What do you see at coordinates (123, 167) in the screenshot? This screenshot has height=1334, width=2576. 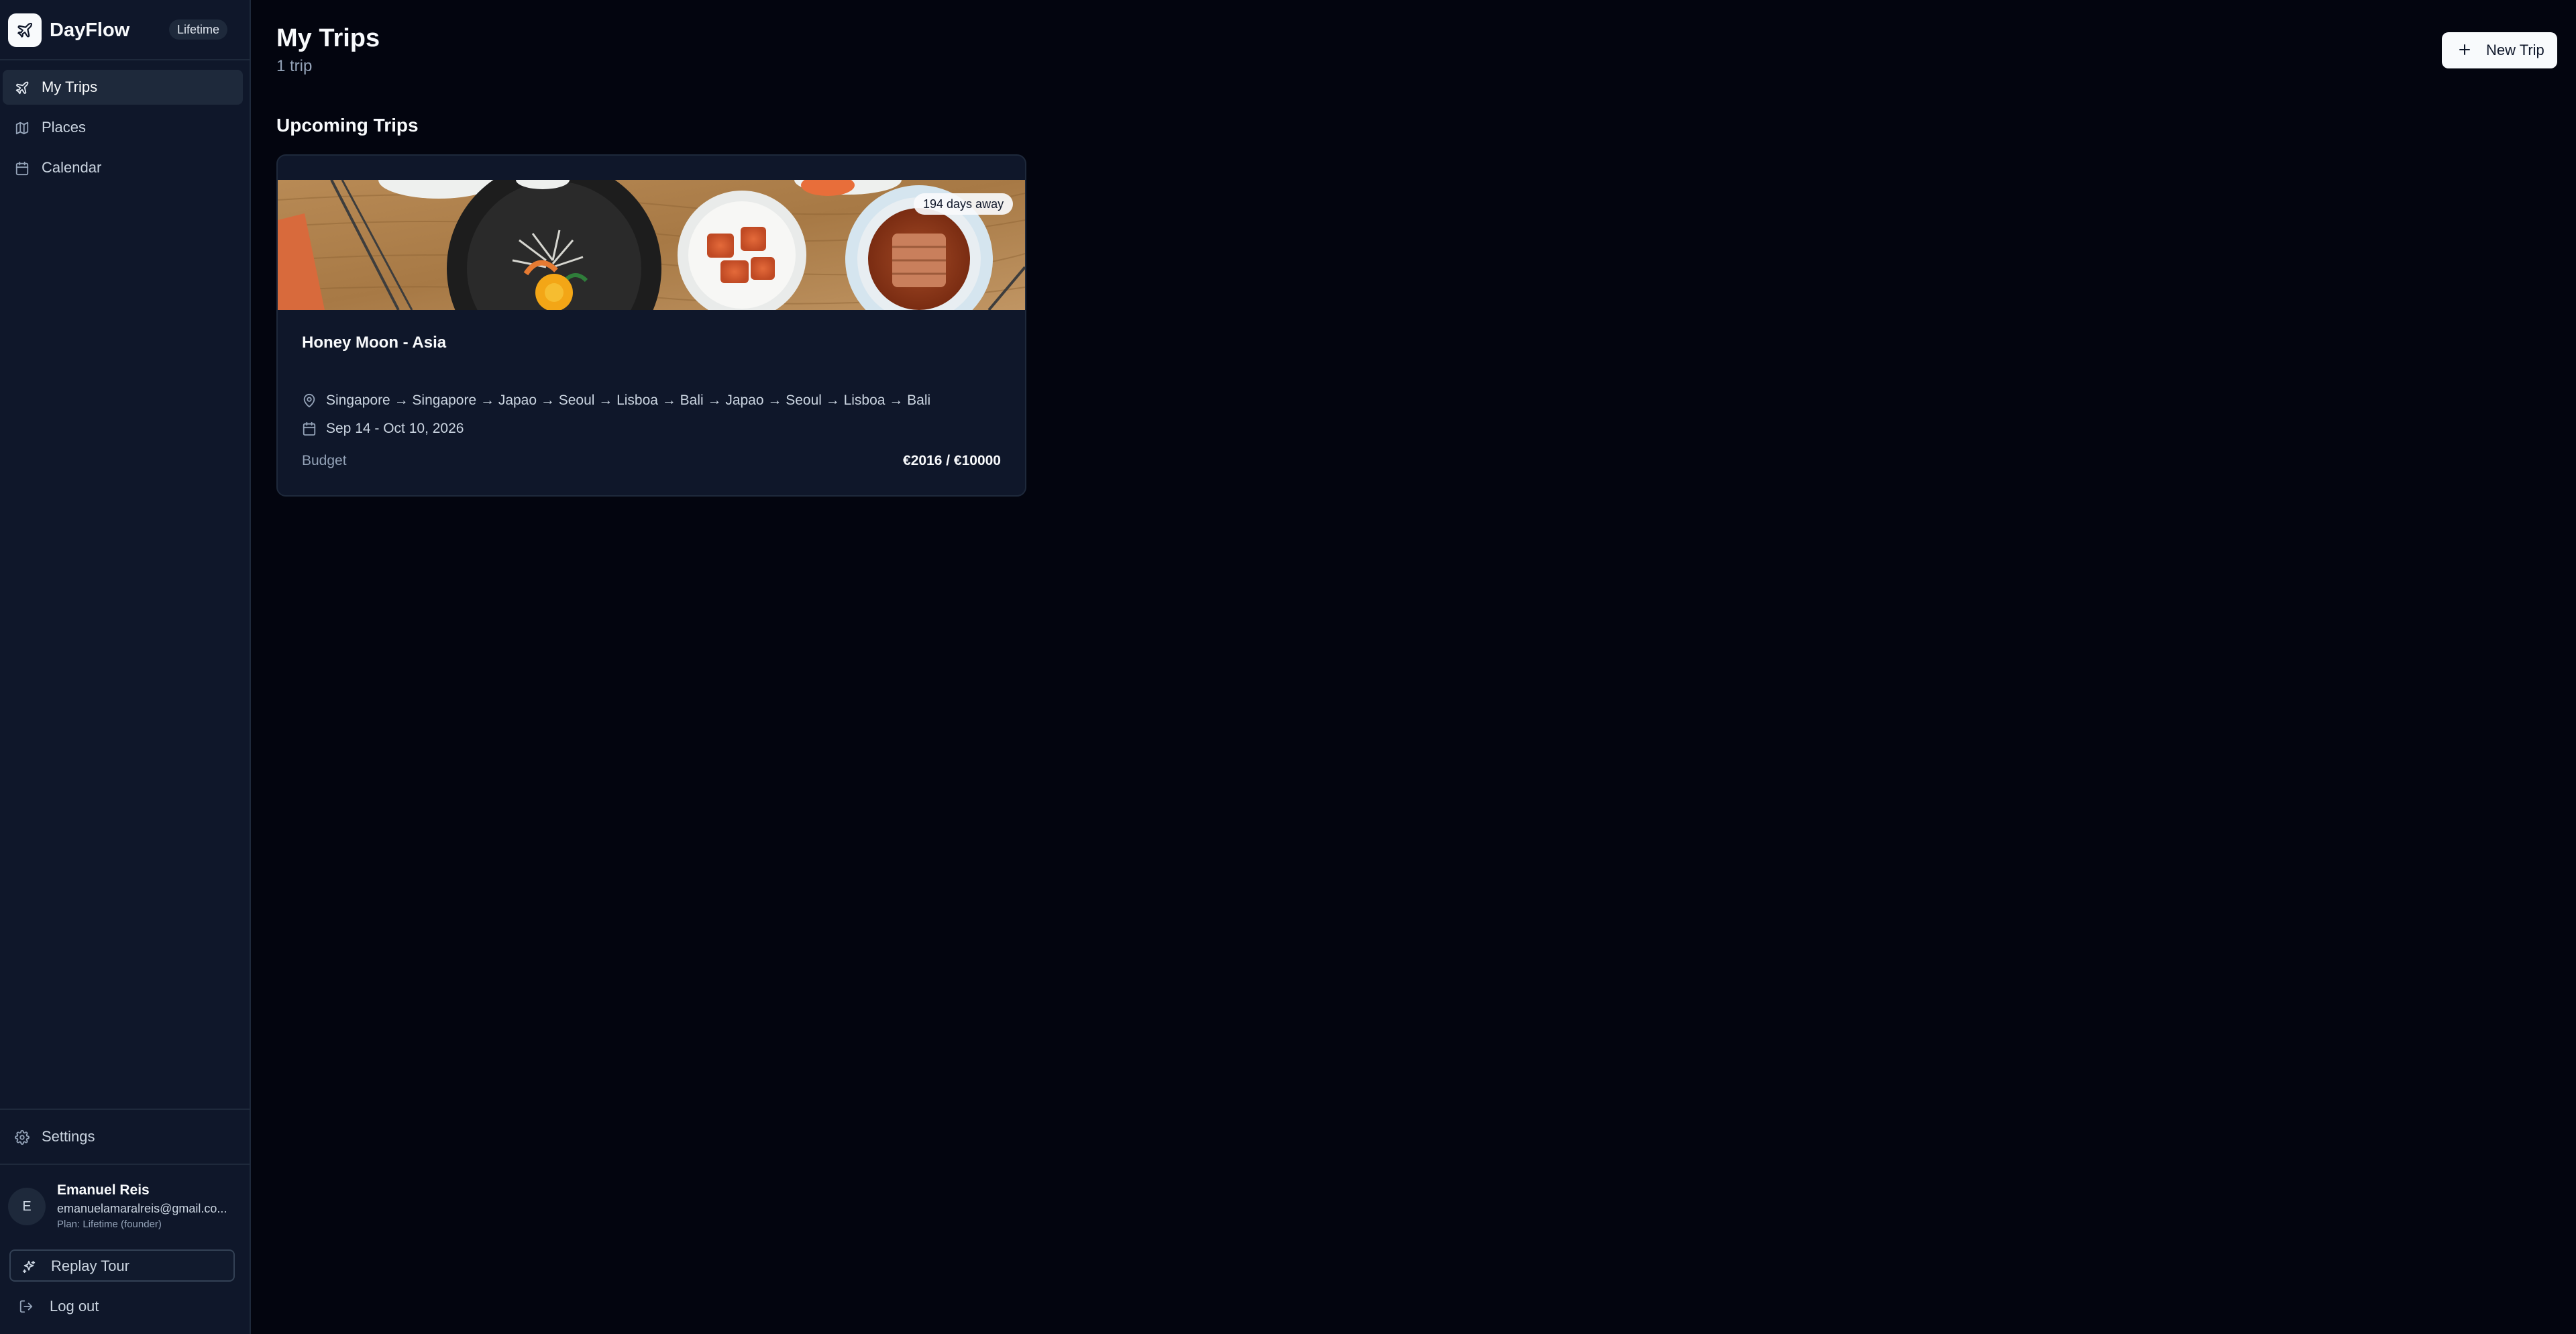 I see `sidebar-item-calendar: Calendar` at bounding box center [123, 167].